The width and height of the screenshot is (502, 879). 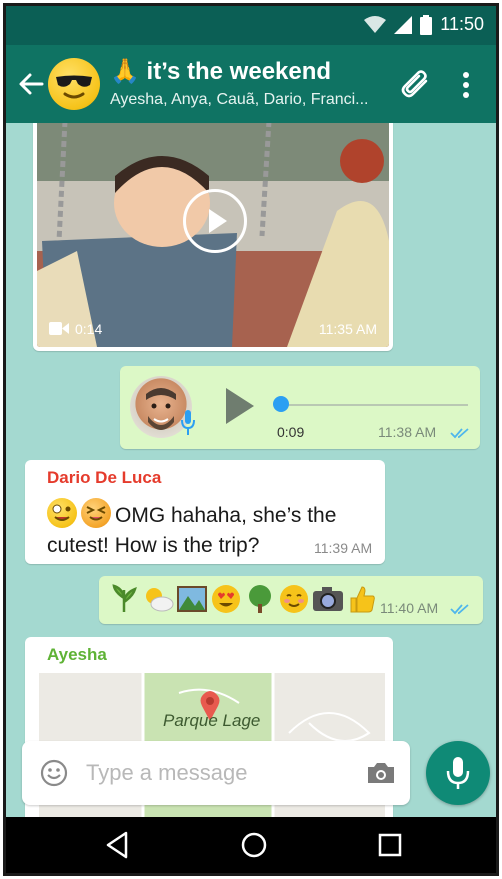 I want to click on voice-progress-track, so click(x=374, y=405).